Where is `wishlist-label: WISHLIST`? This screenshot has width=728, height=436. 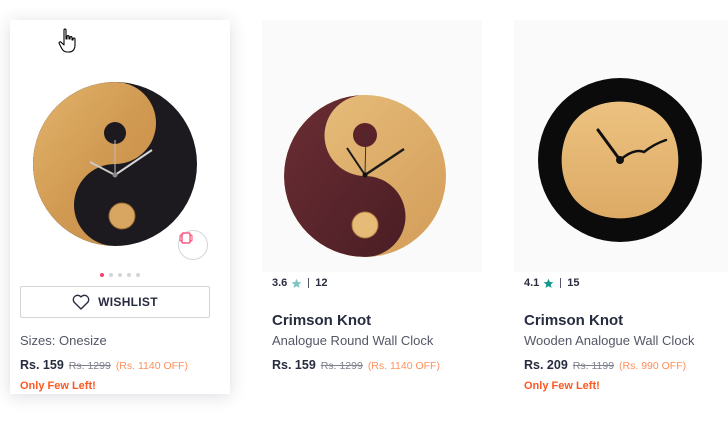
wishlist-label: WISHLIST is located at coordinates (128, 302).